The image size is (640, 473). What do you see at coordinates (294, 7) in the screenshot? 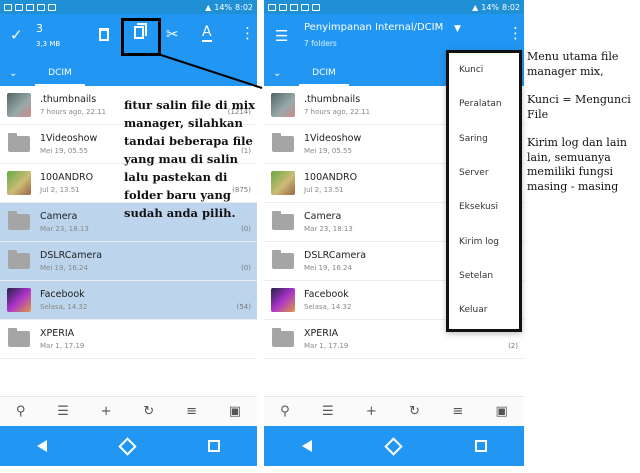
I see `notification-icons` at bounding box center [294, 7].